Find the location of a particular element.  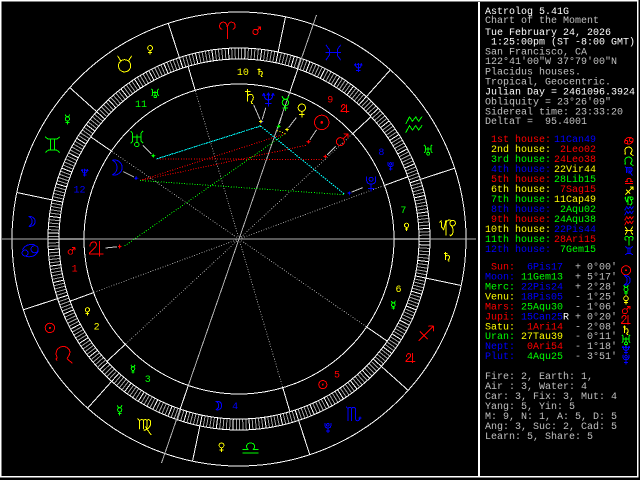

svg-text: 5 is located at coordinates (337, 375).